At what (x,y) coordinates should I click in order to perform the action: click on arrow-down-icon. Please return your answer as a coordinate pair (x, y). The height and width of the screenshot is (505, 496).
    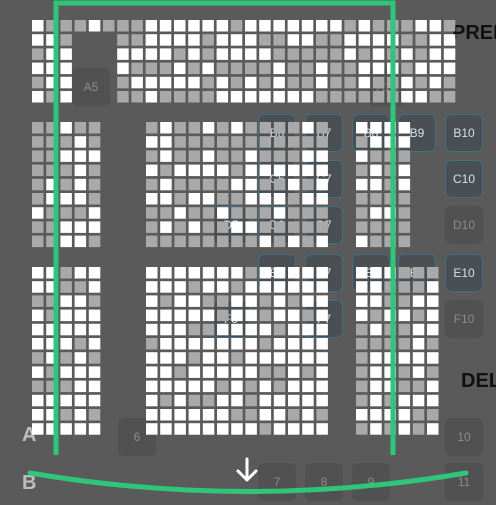
    Looking at the image, I should click on (247, 470).